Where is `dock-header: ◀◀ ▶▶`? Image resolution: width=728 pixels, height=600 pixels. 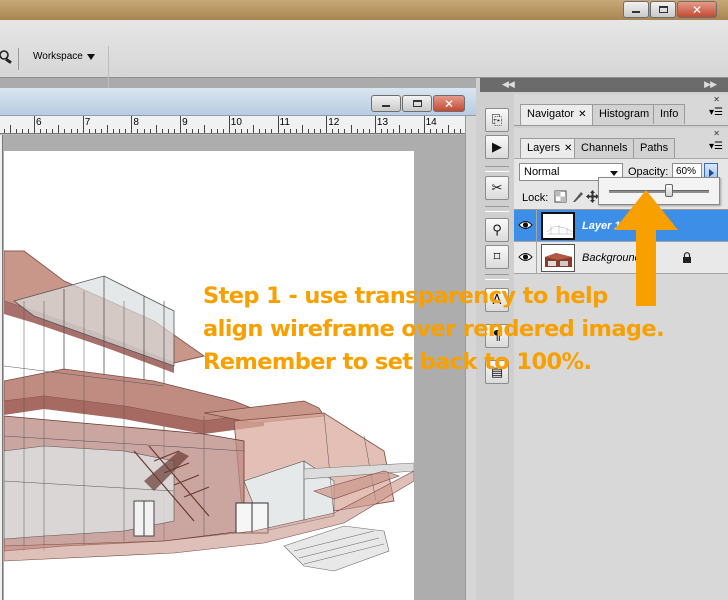
dock-header: ◀◀ ▶▶ is located at coordinates (604, 85).